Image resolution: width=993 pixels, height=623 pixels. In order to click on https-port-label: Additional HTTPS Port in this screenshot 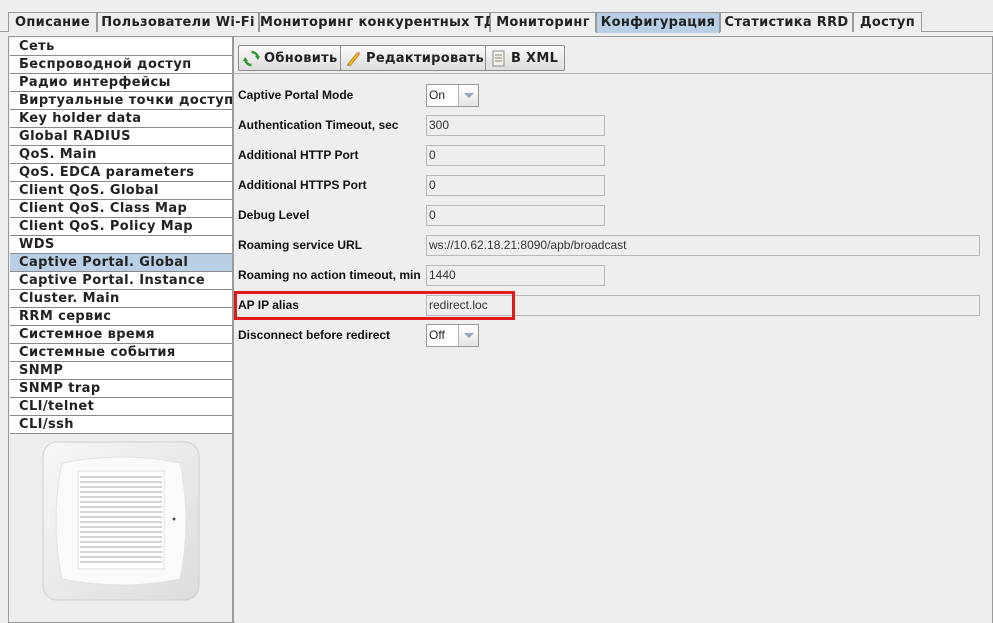, I will do `click(302, 185)`.